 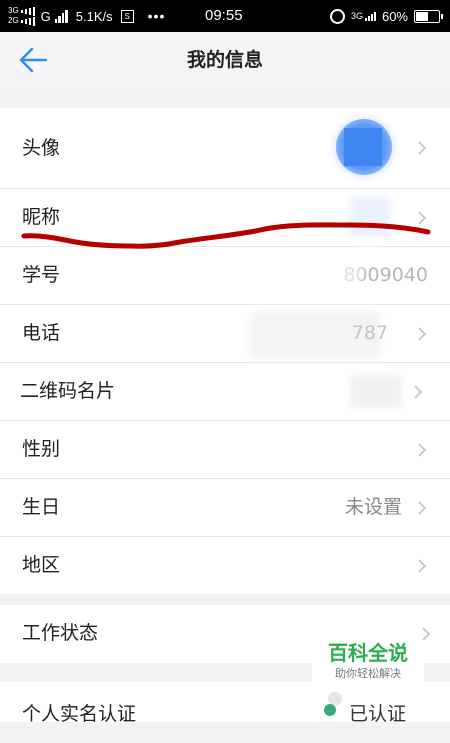 What do you see at coordinates (13, 10) in the screenshot?
I see `sig1-label: 3G` at bounding box center [13, 10].